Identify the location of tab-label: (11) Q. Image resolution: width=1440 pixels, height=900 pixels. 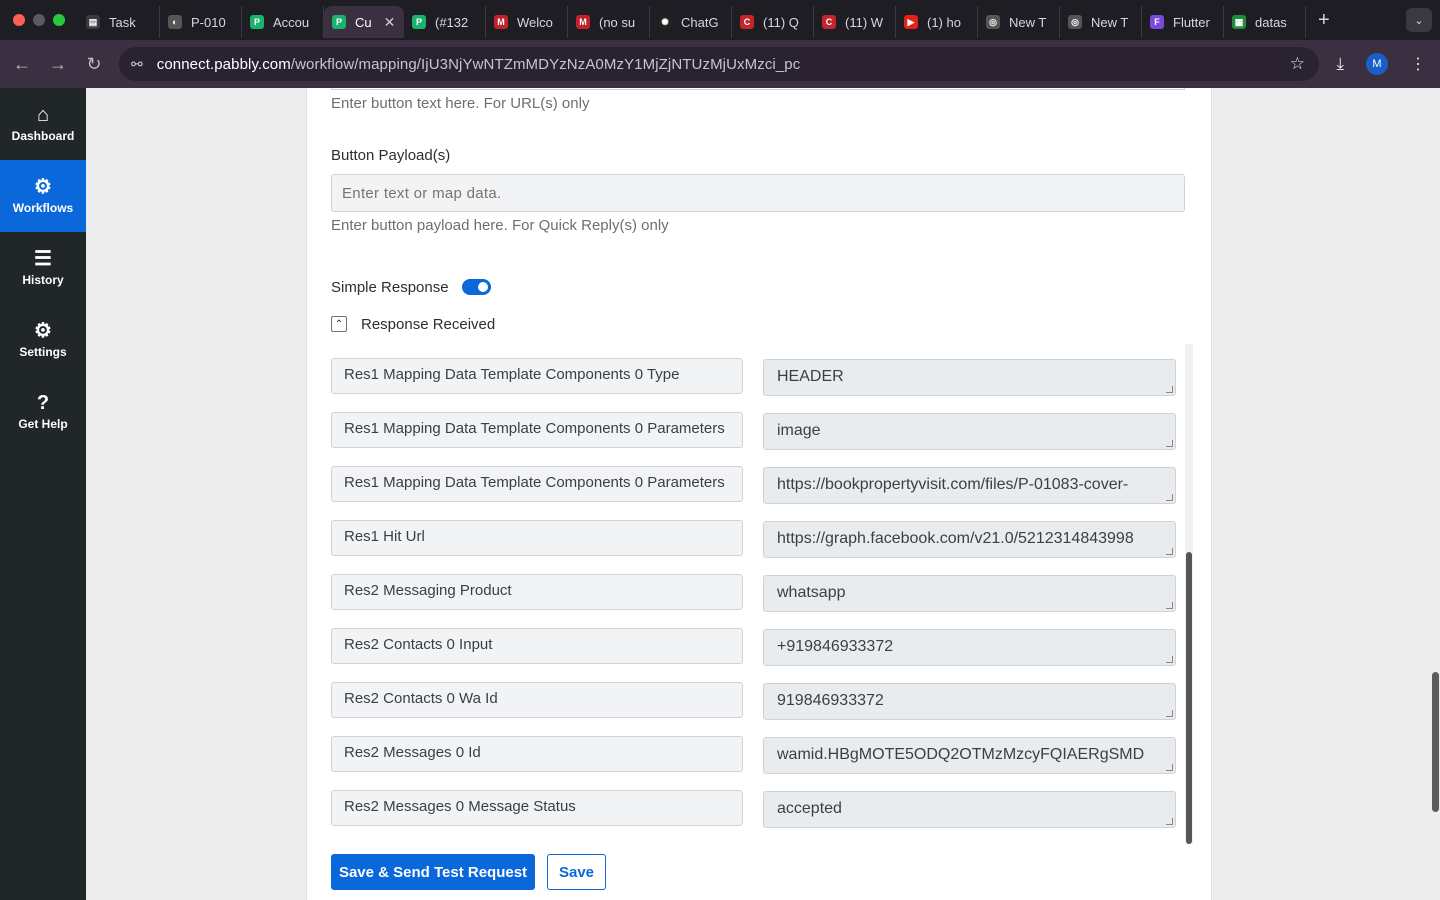
(781, 22).